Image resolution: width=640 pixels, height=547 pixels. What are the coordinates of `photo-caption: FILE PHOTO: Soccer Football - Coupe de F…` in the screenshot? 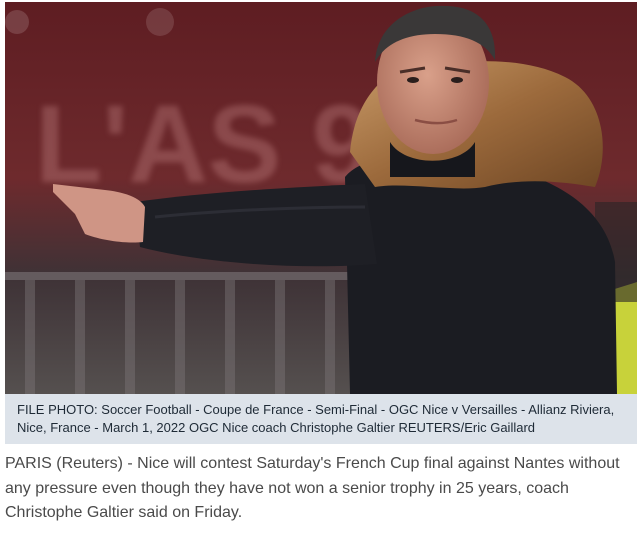 It's located at (321, 419).